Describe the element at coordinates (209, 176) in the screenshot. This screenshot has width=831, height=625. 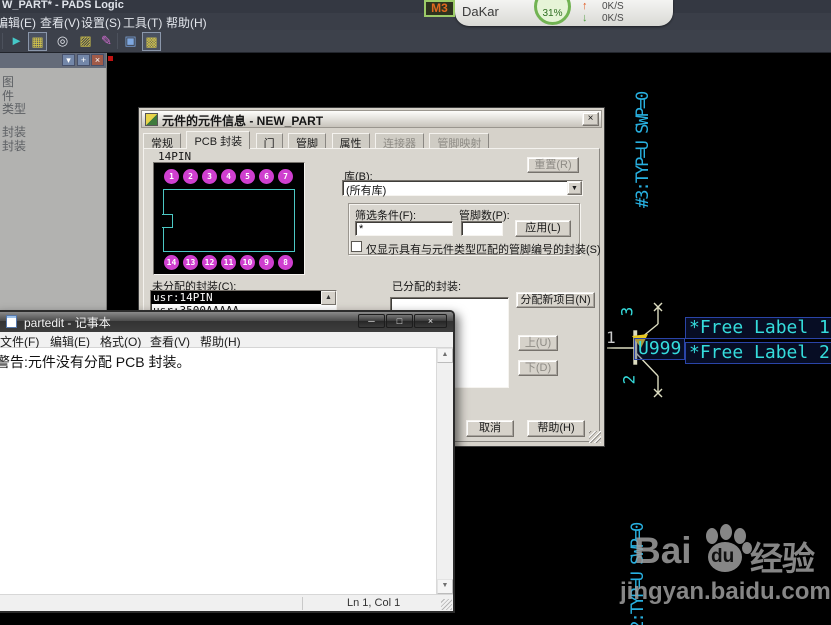
I see `pad-3: 3` at that location.